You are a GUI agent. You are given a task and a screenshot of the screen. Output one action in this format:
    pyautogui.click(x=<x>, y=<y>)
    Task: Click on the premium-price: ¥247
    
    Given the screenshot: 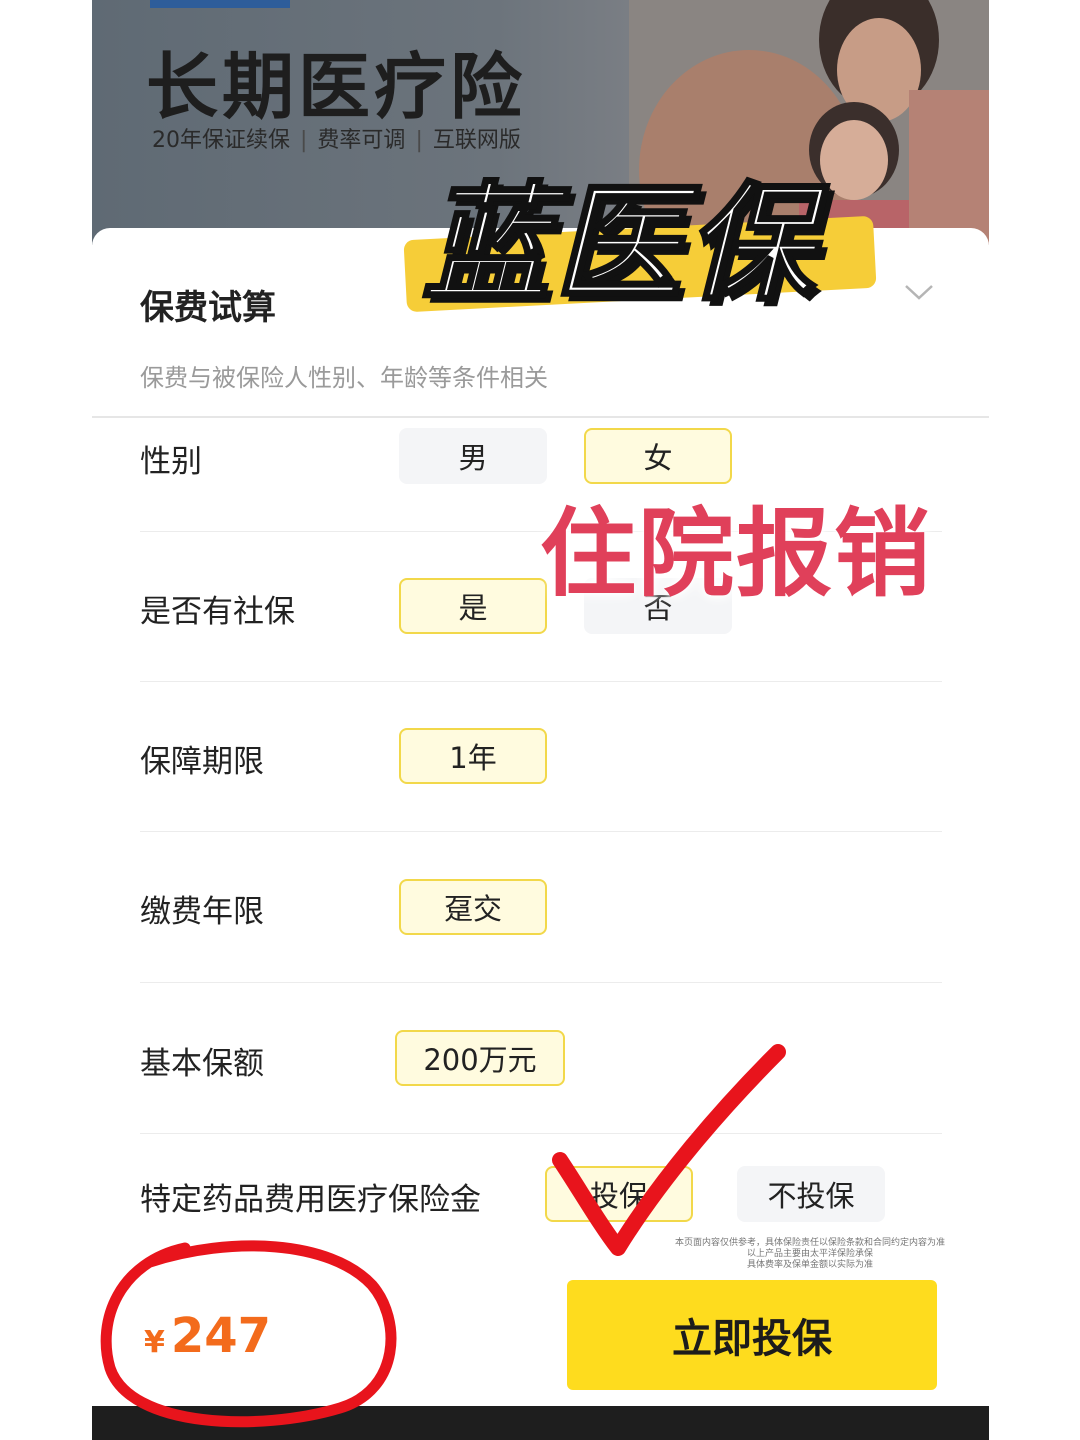 What is the action you would take?
    pyautogui.click(x=207, y=1336)
    